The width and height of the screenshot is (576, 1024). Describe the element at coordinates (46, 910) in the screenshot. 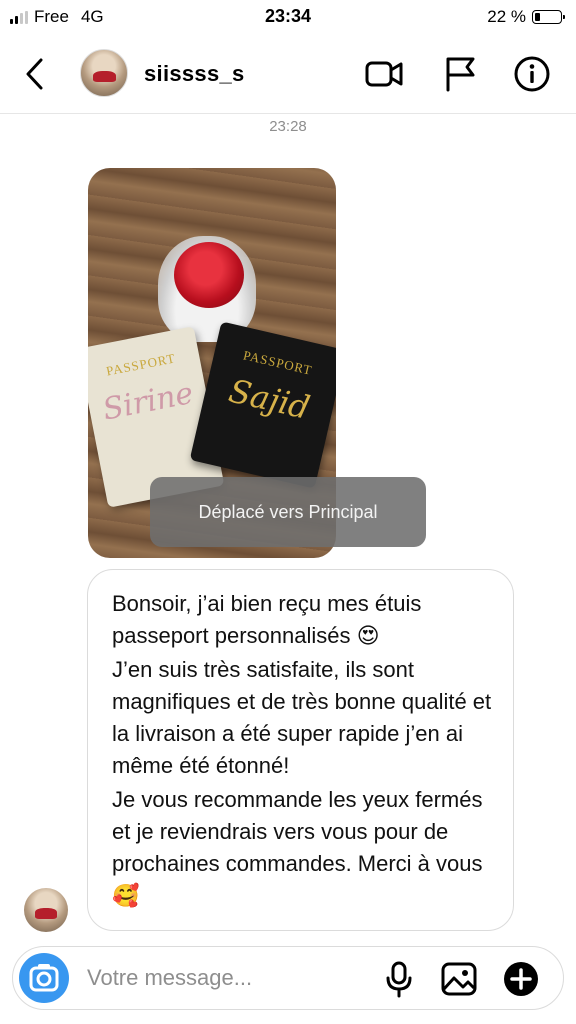

I see `sender-avatar` at that location.